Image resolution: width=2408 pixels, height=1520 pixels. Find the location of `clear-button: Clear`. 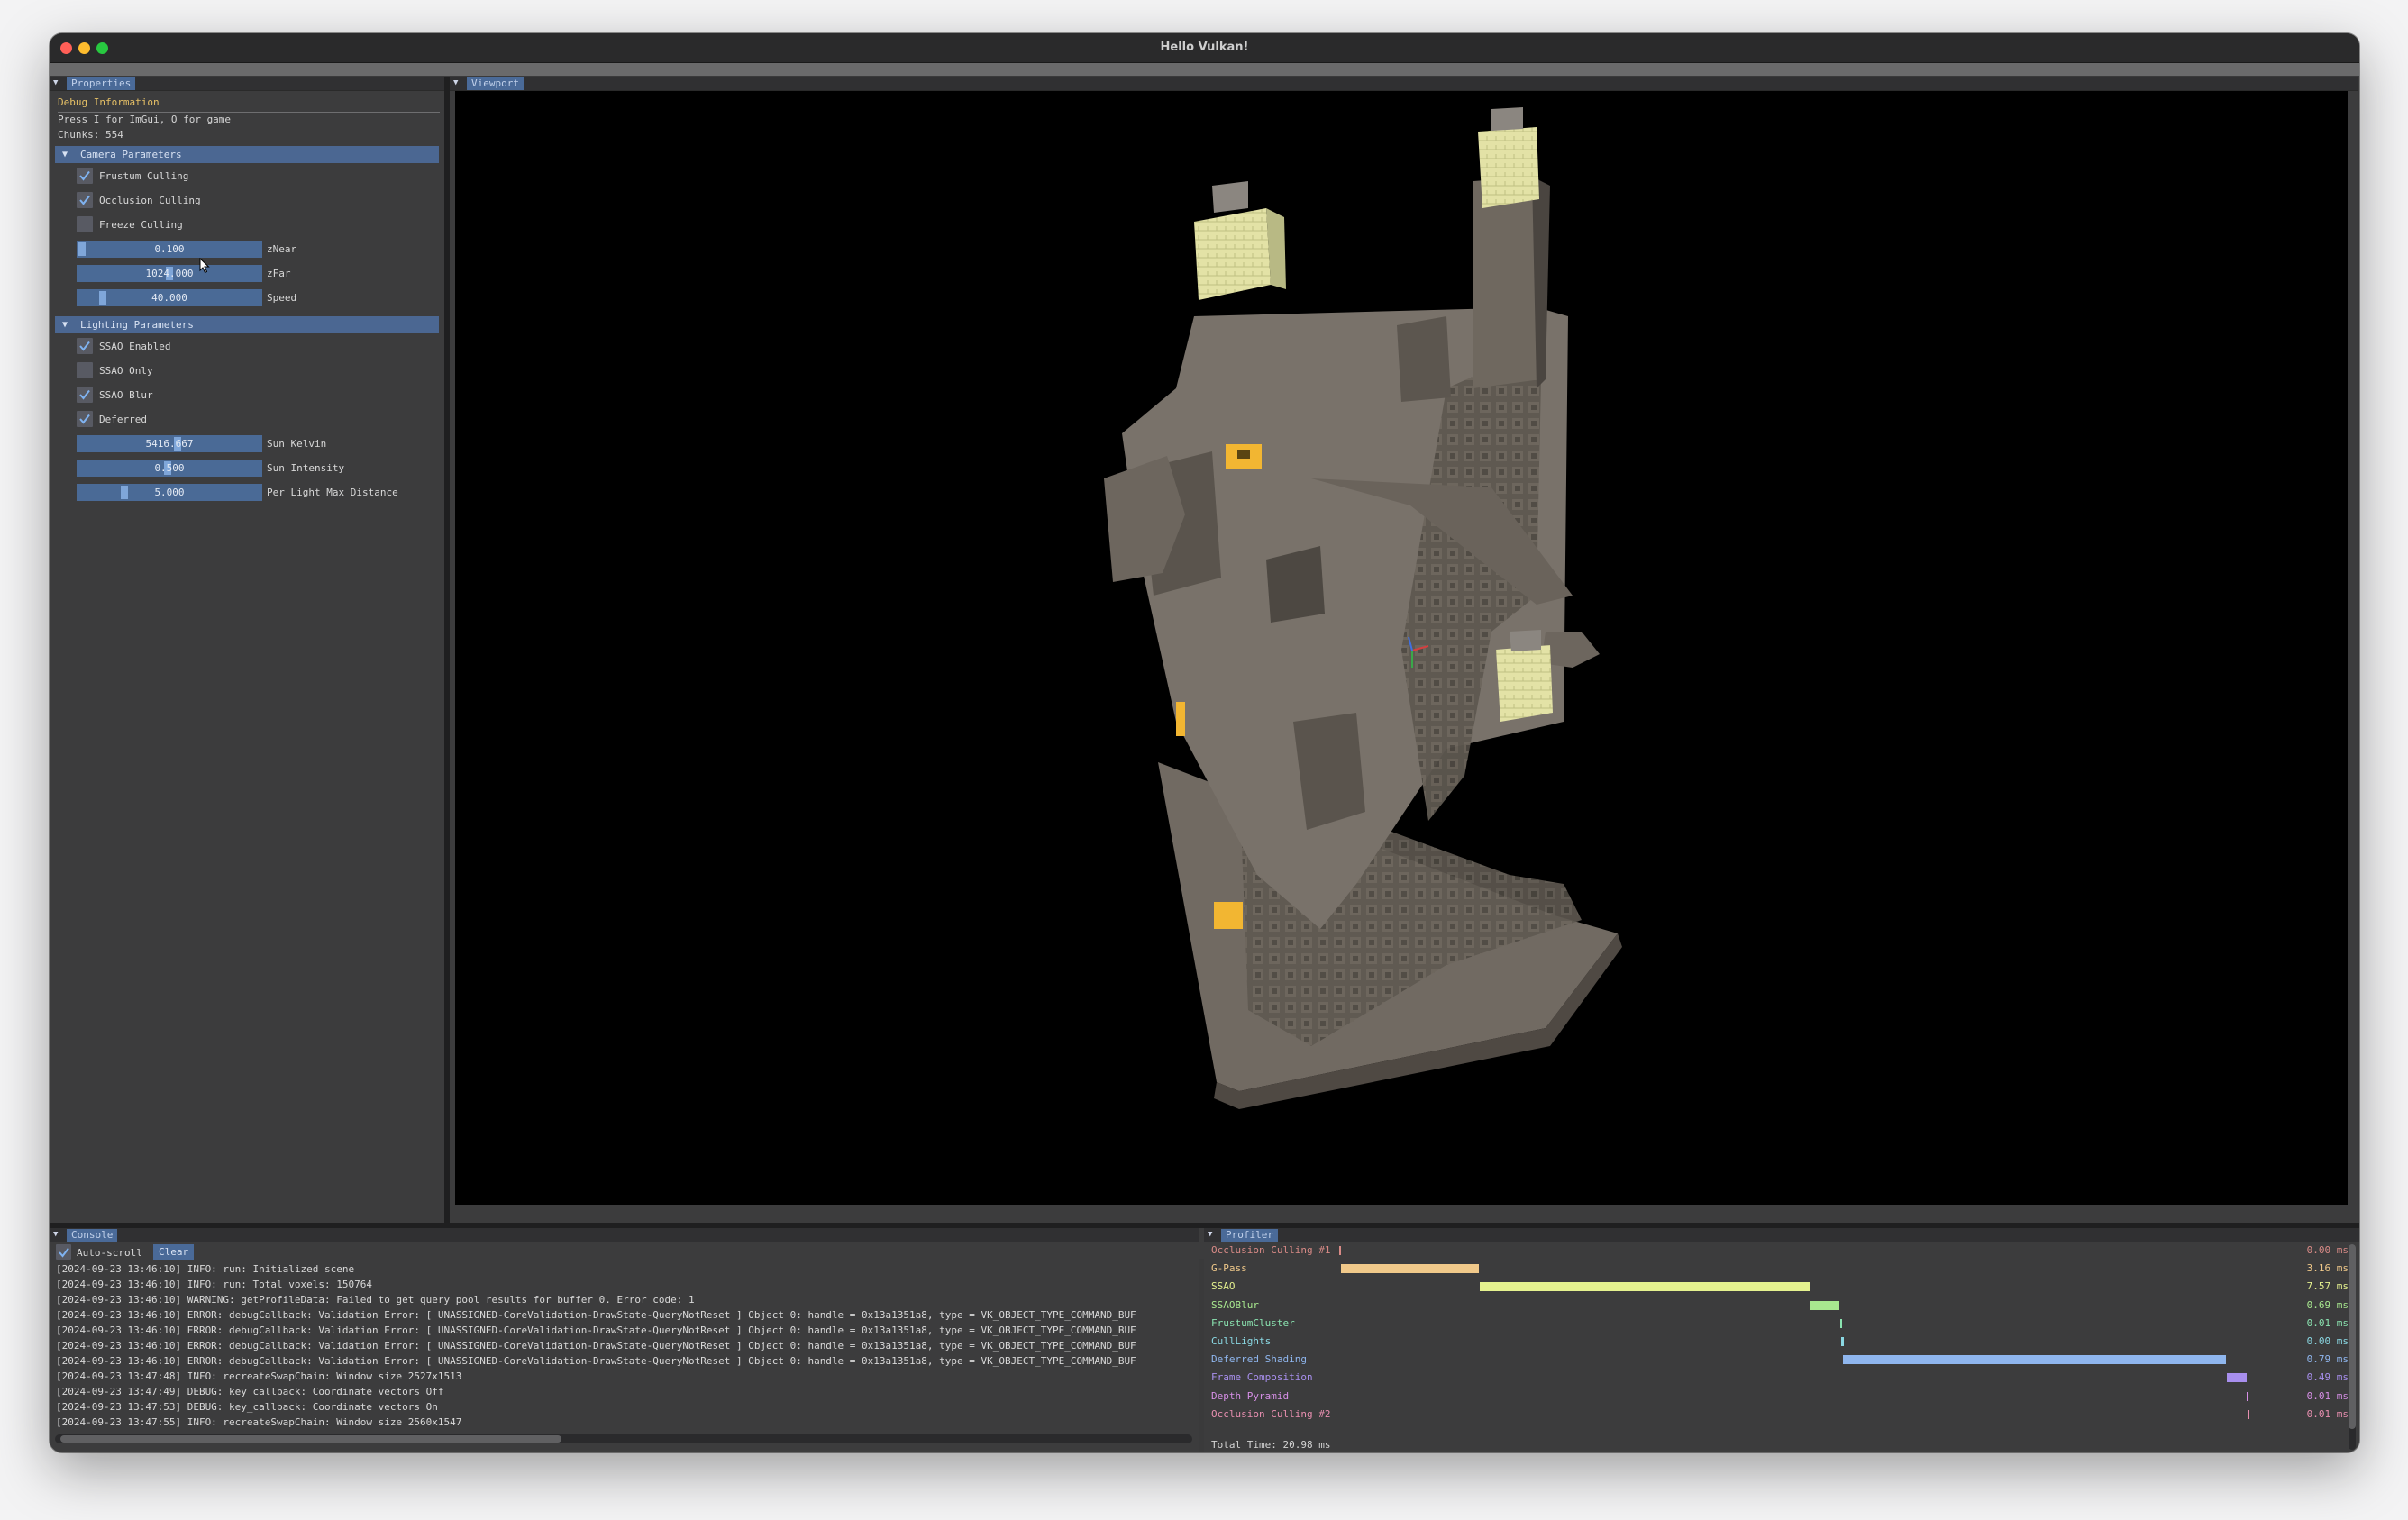

clear-button: Clear is located at coordinates (174, 1252).